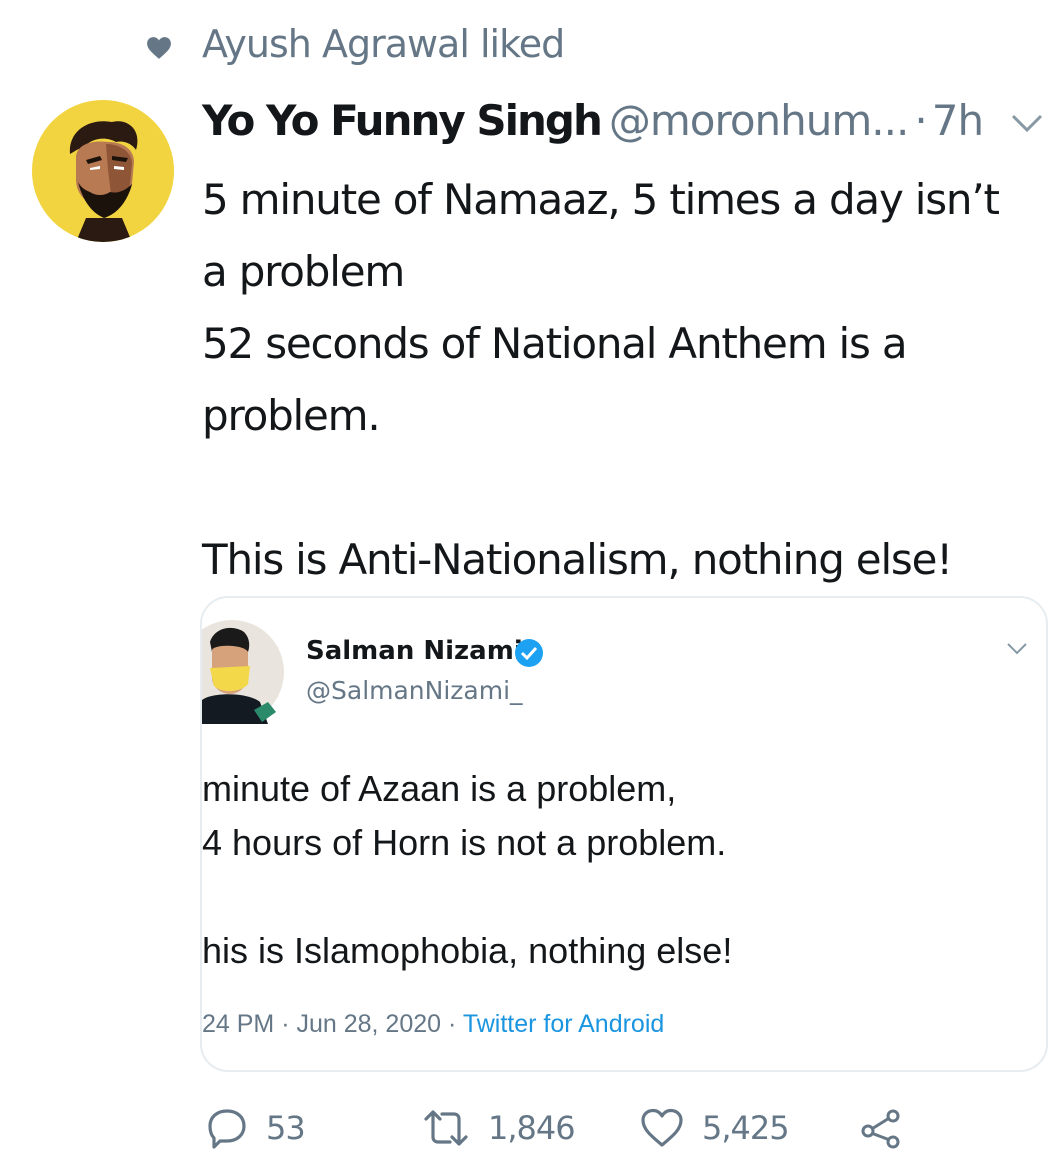 Image resolution: width=1060 pixels, height=1174 pixels. I want to click on quoted-line: minute of Azaan is a problem,, so click(439, 788).